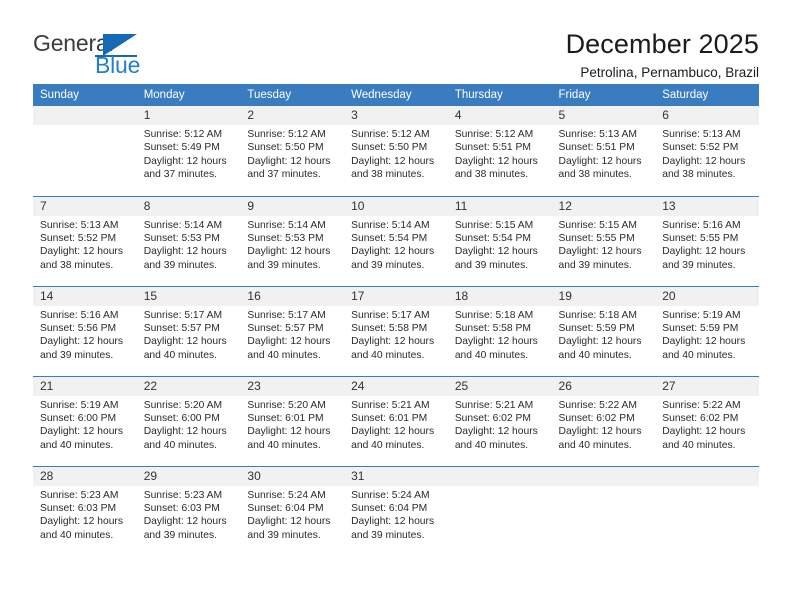 Image resolution: width=792 pixels, height=612 pixels. Describe the element at coordinates (389, 508) in the screenshot. I see `day-sunset-text: Sunset: 6:04 PM` at that location.